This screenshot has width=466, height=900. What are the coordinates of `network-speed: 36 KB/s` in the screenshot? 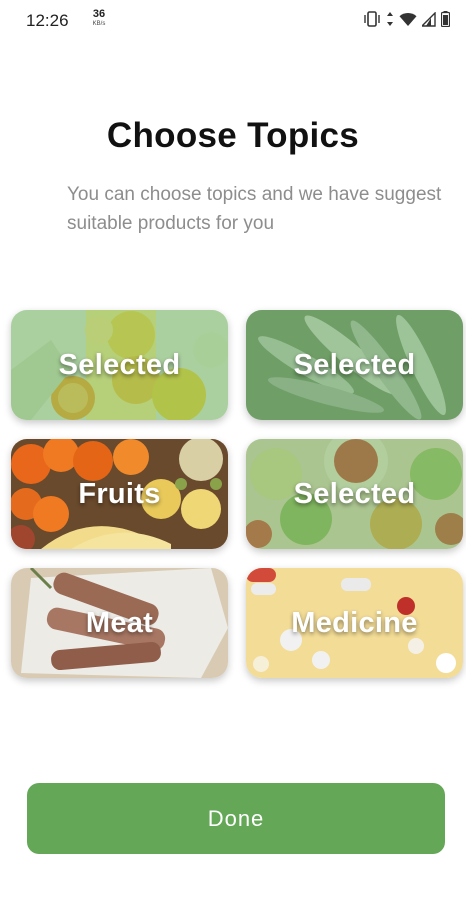 It's located at (99, 18).